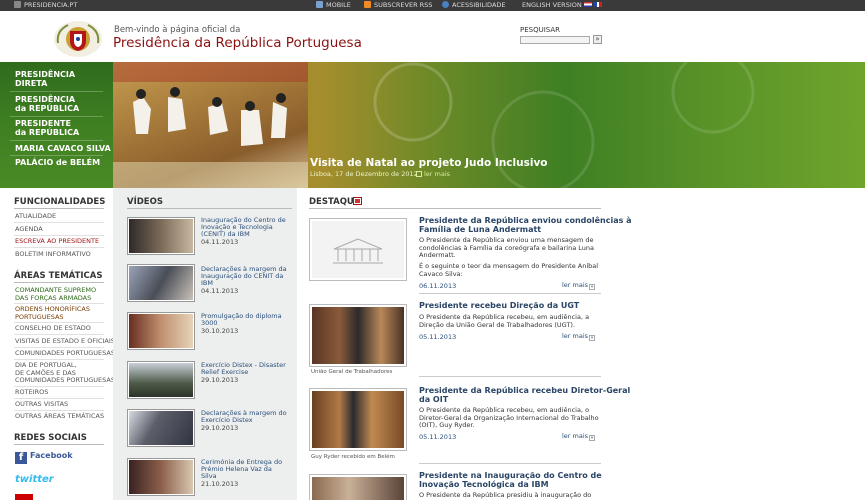  I want to click on sidebar-item-roteiros: ROTEIROS, so click(31, 392).